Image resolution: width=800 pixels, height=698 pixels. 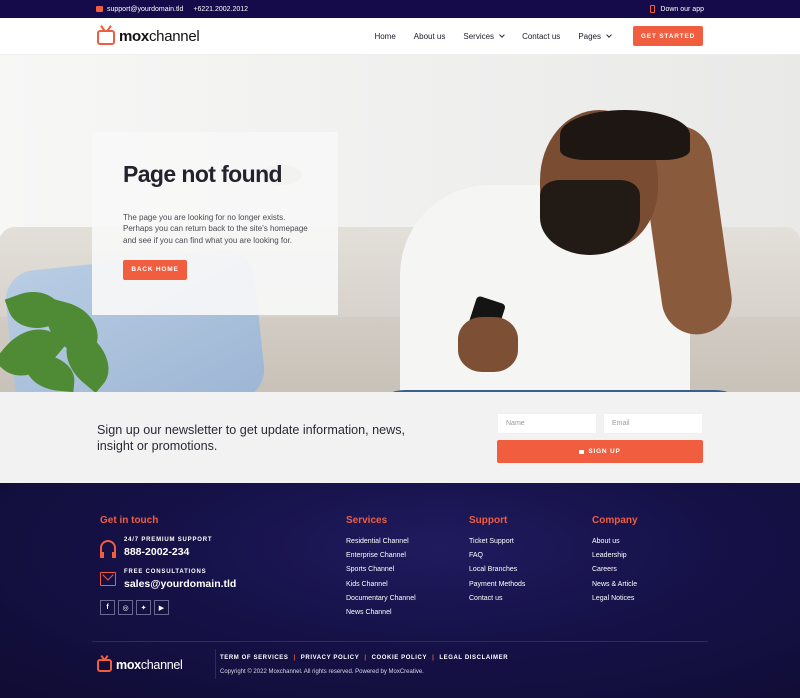 I want to click on nav-about: About us, so click(x=430, y=36).